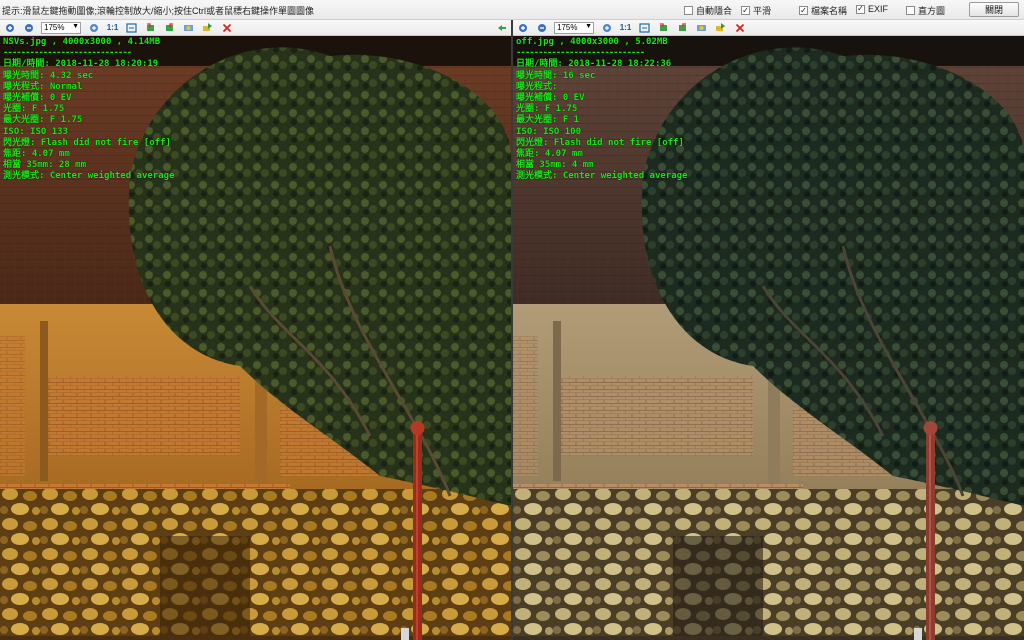 Image resolution: width=1024 pixels, height=640 pixels. I want to click on histogram-option: 直方圖, so click(925, 10).